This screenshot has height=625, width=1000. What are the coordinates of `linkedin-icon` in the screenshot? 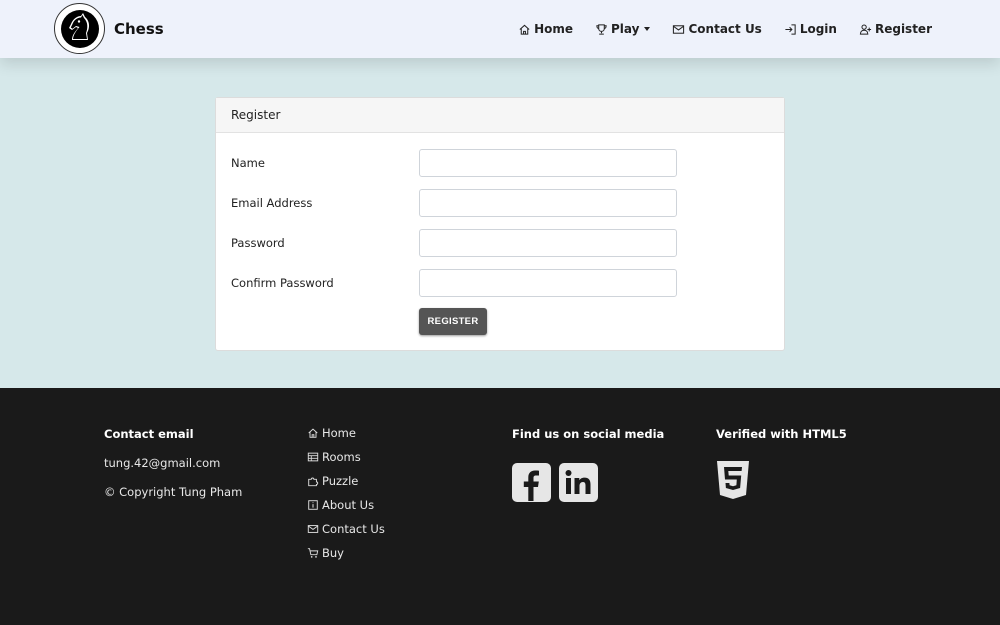 It's located at (578, 482).